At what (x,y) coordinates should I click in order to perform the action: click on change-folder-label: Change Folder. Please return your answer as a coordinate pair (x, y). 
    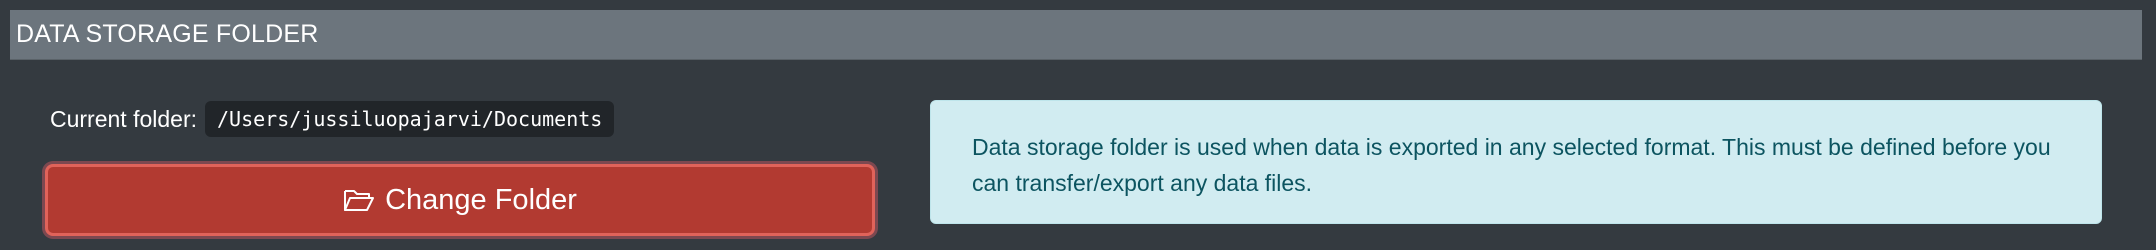
    Looking at the image, I should click on (481, 199).